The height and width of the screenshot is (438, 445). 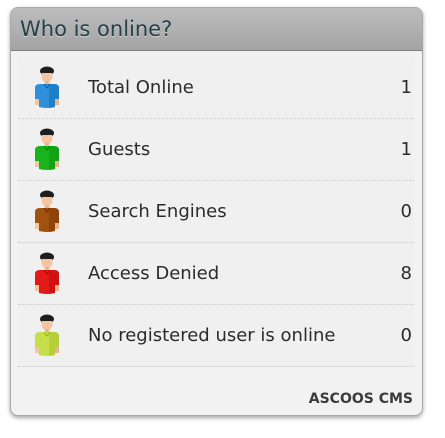 I want to click on stat-row-search-engines: Search Engines 0, so click(x=216, y=212).